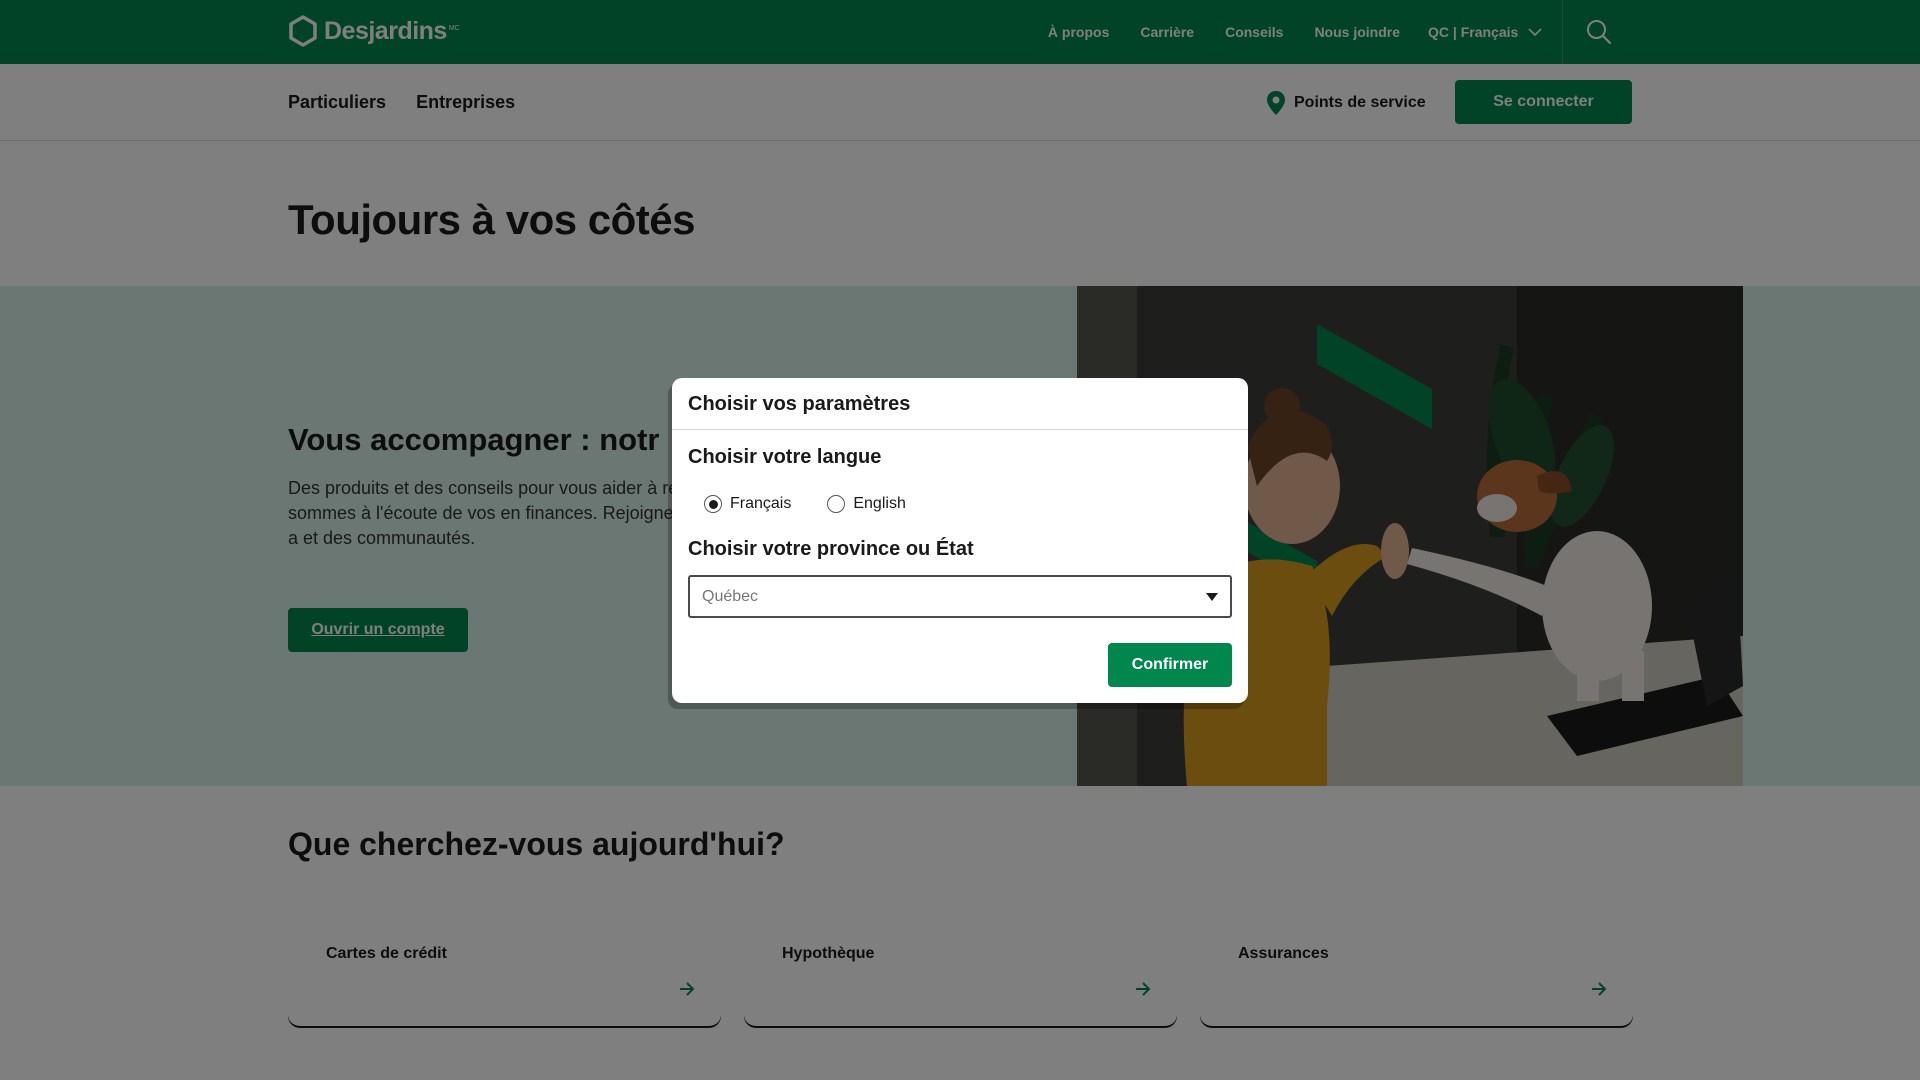 The width and height of the screenshot is (1920, 1080). What do you see at coordinates (730, 596) in the screenshot?
I see `province-select-value: Québec` at bounding box center [730, 596].